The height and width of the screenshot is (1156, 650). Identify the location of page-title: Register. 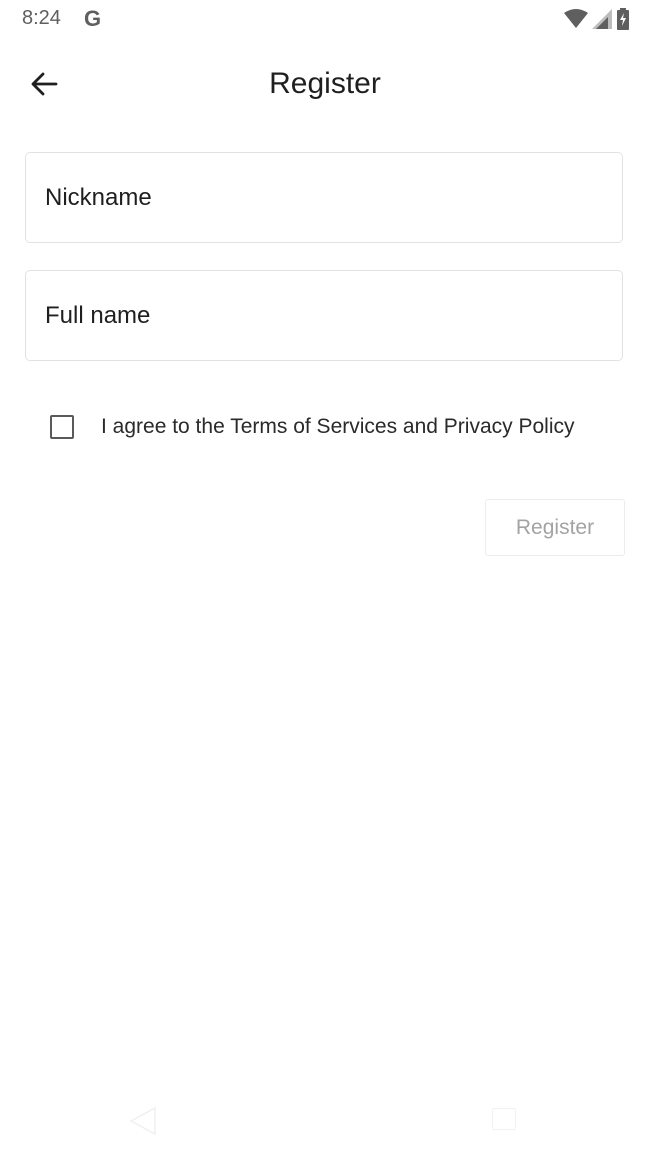
(325, 83).